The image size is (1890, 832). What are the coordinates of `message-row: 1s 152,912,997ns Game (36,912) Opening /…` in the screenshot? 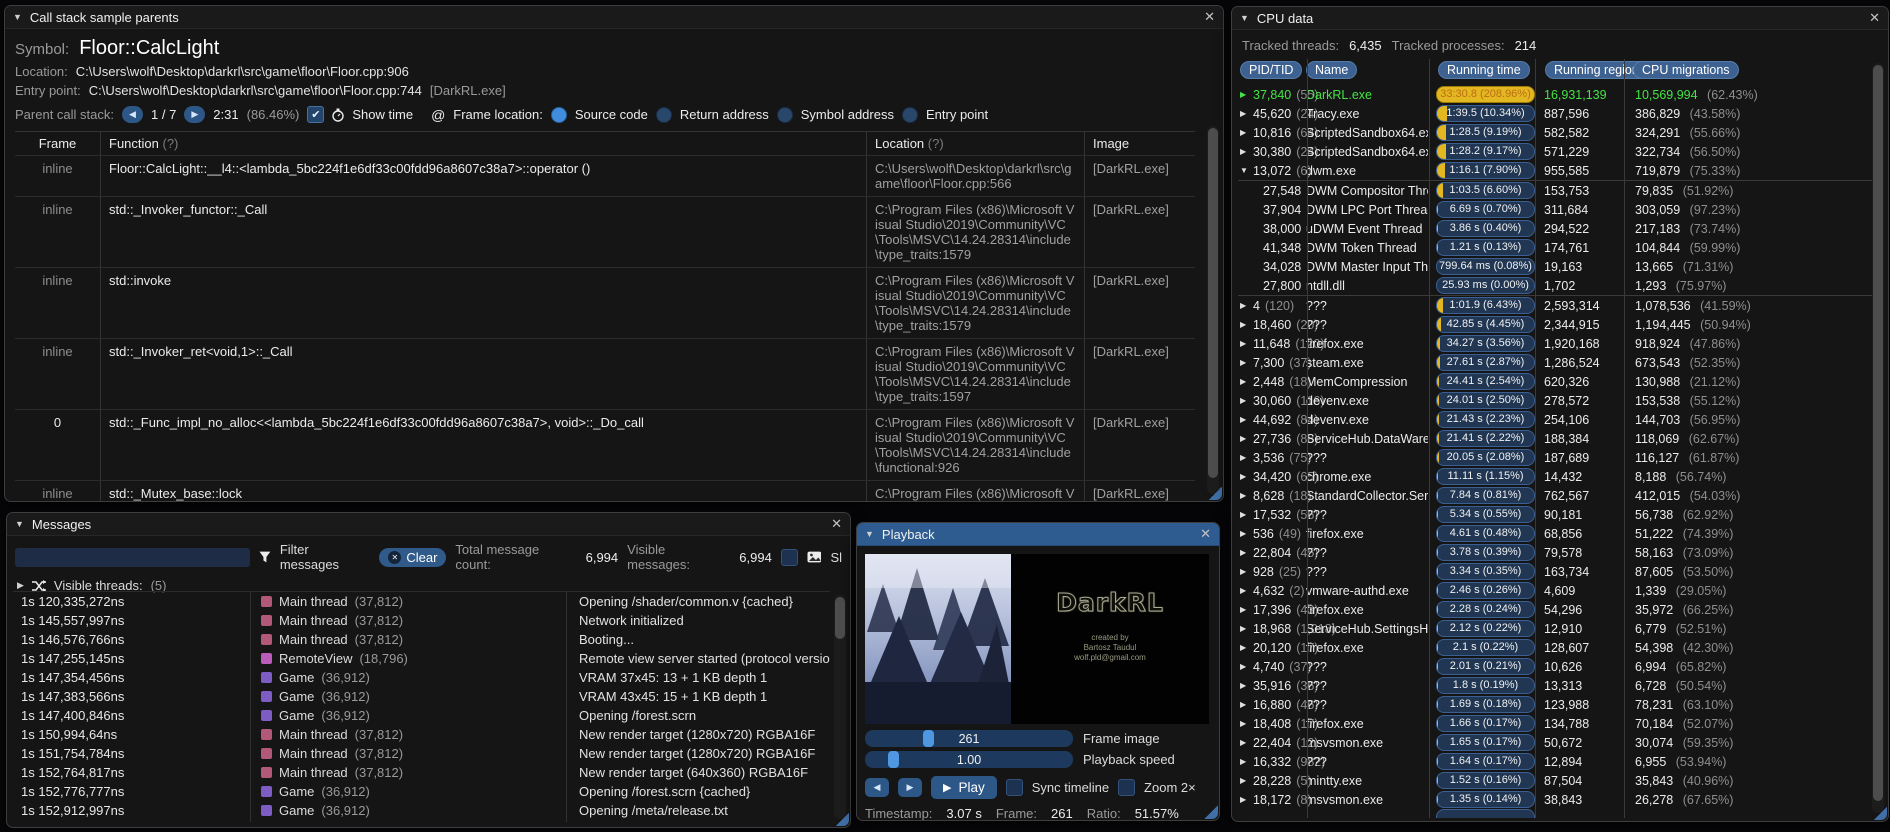 It's located at (421, 810).